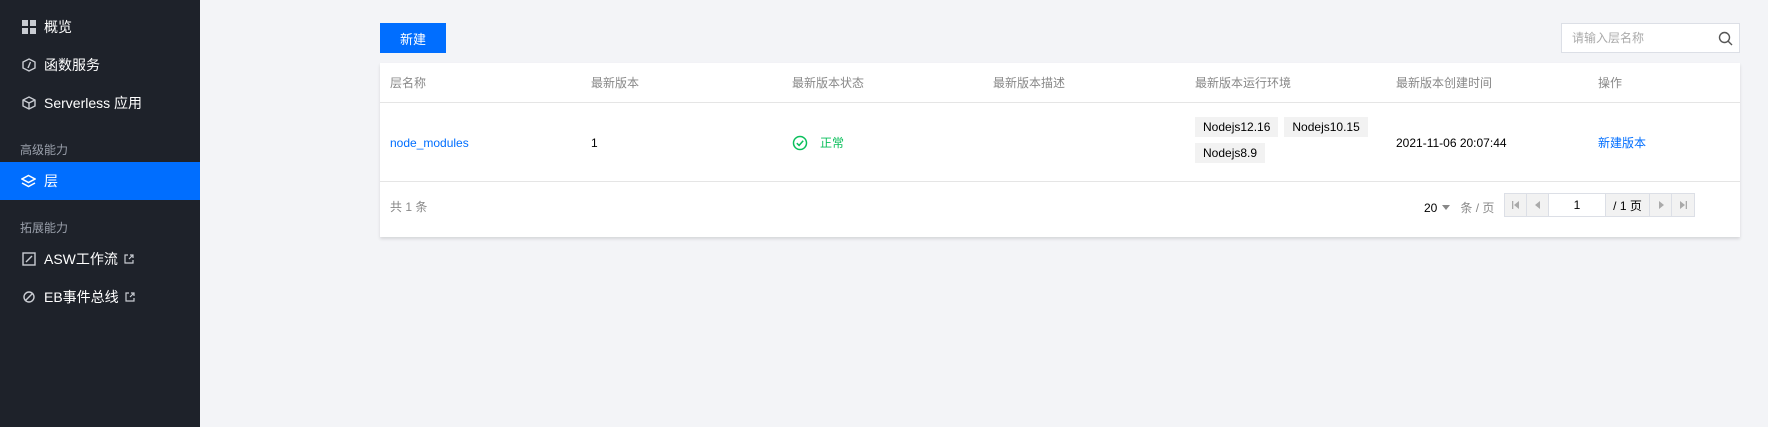  I want to click on column-header-runtime: 最新版本运行环境, so click(1243, 83).